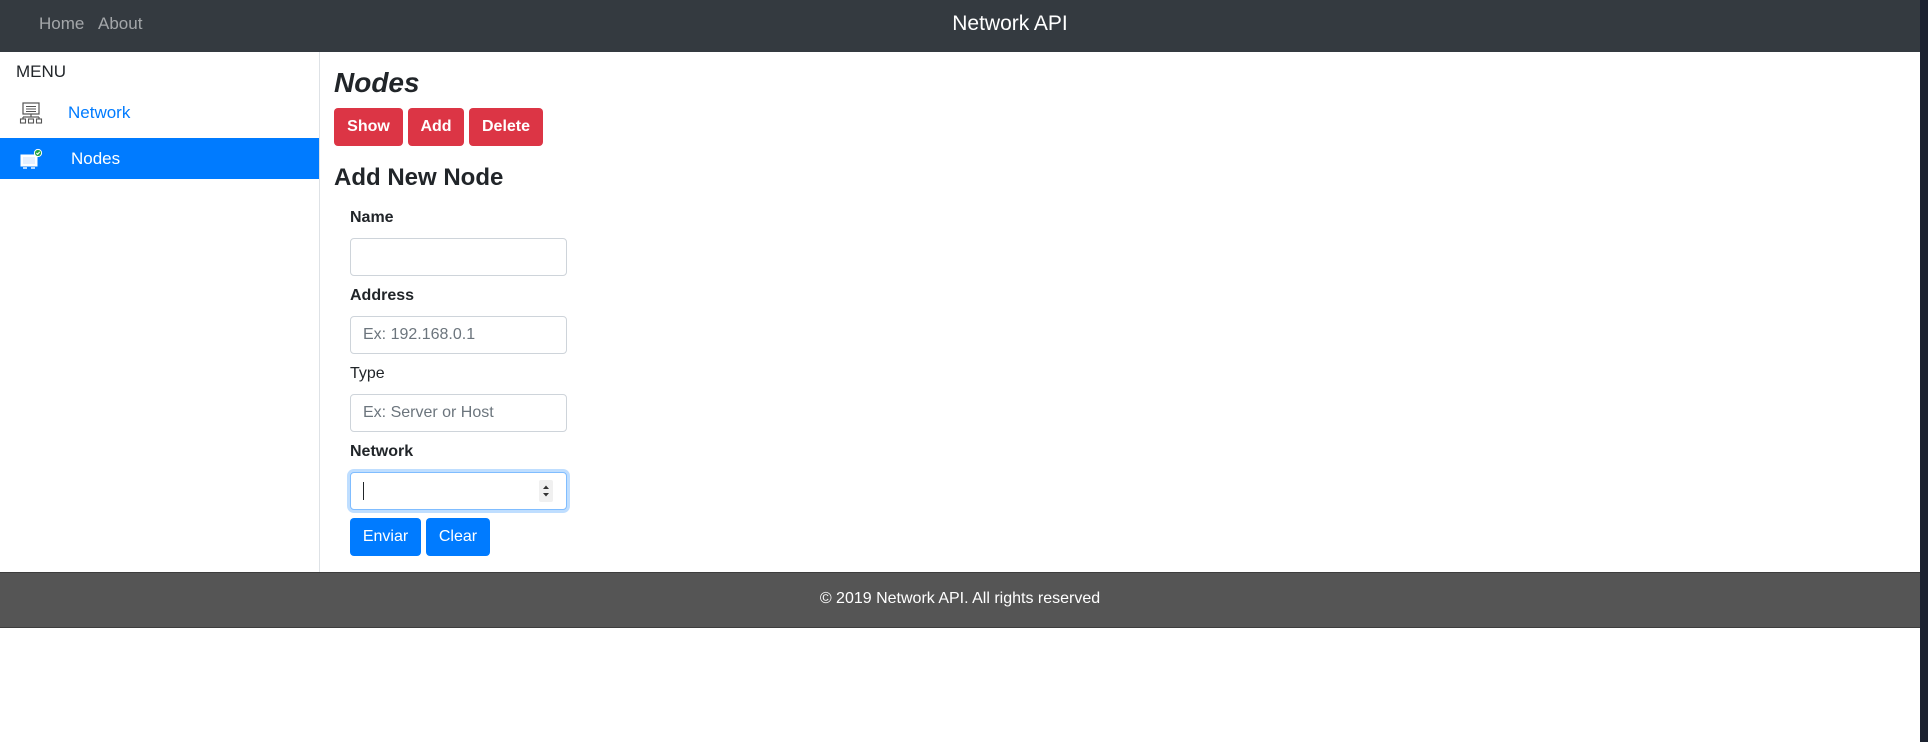 The height and width of the screenshot is (742, 1928). Describe the element at coordinates (458, 537) in the screenshot. I see `clear-button: Clear` at that location.